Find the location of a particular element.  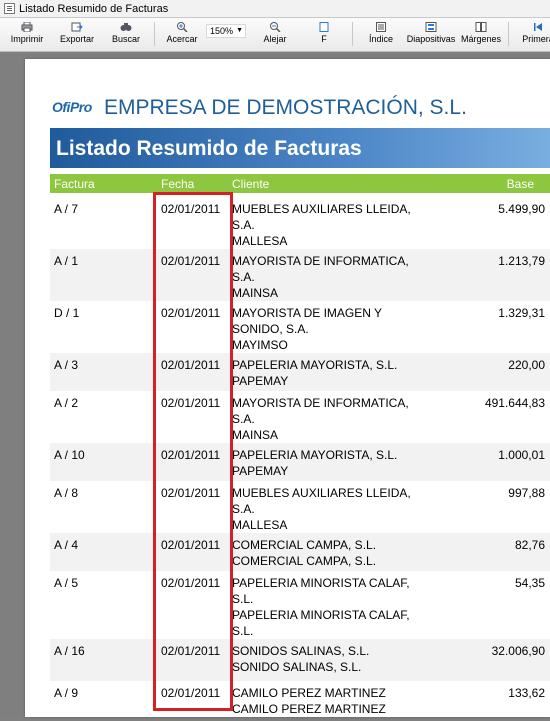

client-trade-name: MAYIMSO is located at coordinates (260, 345).